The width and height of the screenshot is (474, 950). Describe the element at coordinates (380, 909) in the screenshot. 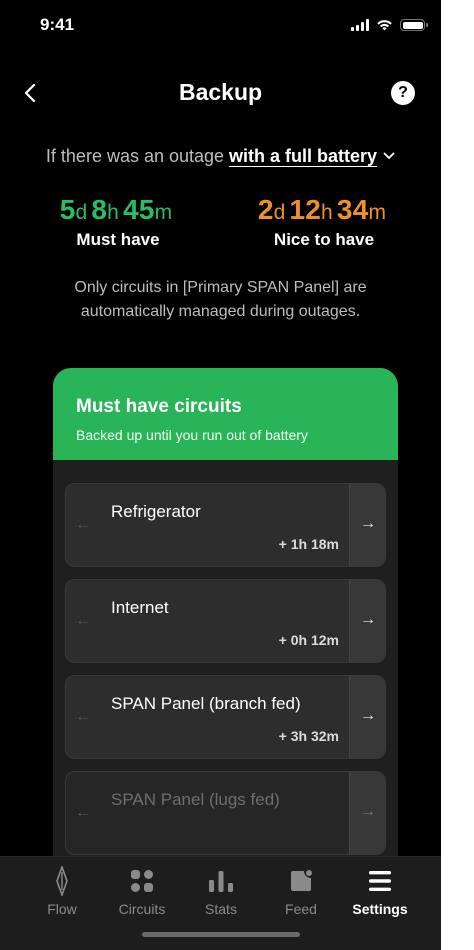

I see `tab-label: Settings` at that location.